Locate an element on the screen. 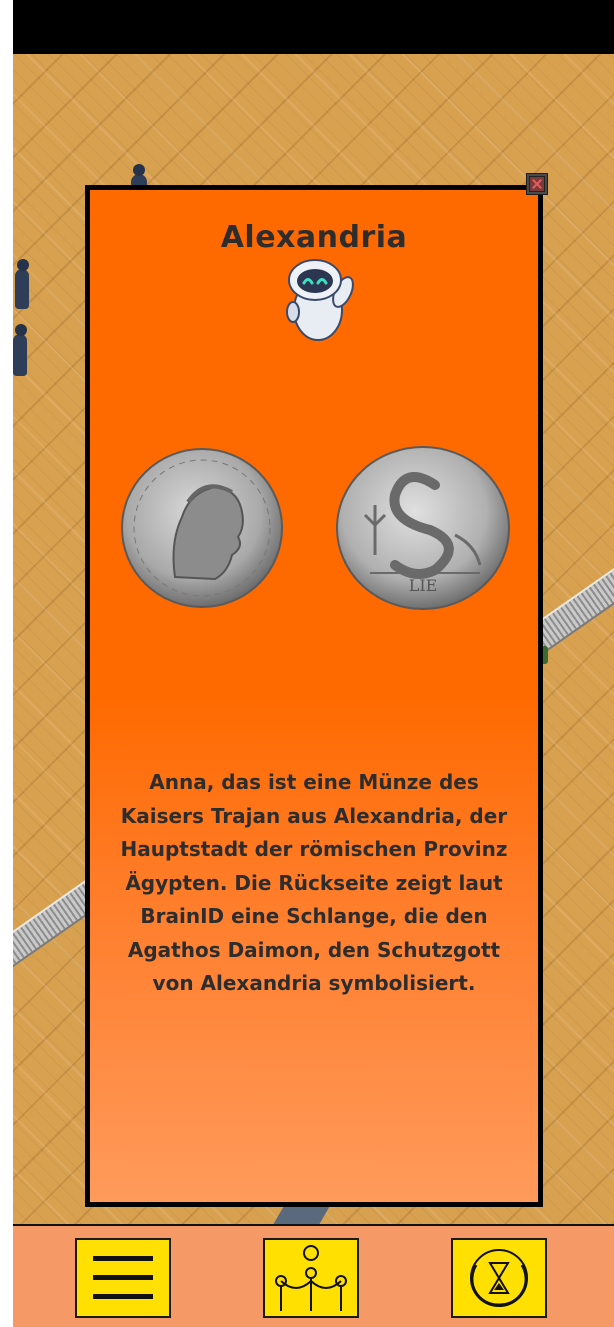 The height and width of the screenshot is (1327, 614). close-icon is located at coordinates (537, 184).